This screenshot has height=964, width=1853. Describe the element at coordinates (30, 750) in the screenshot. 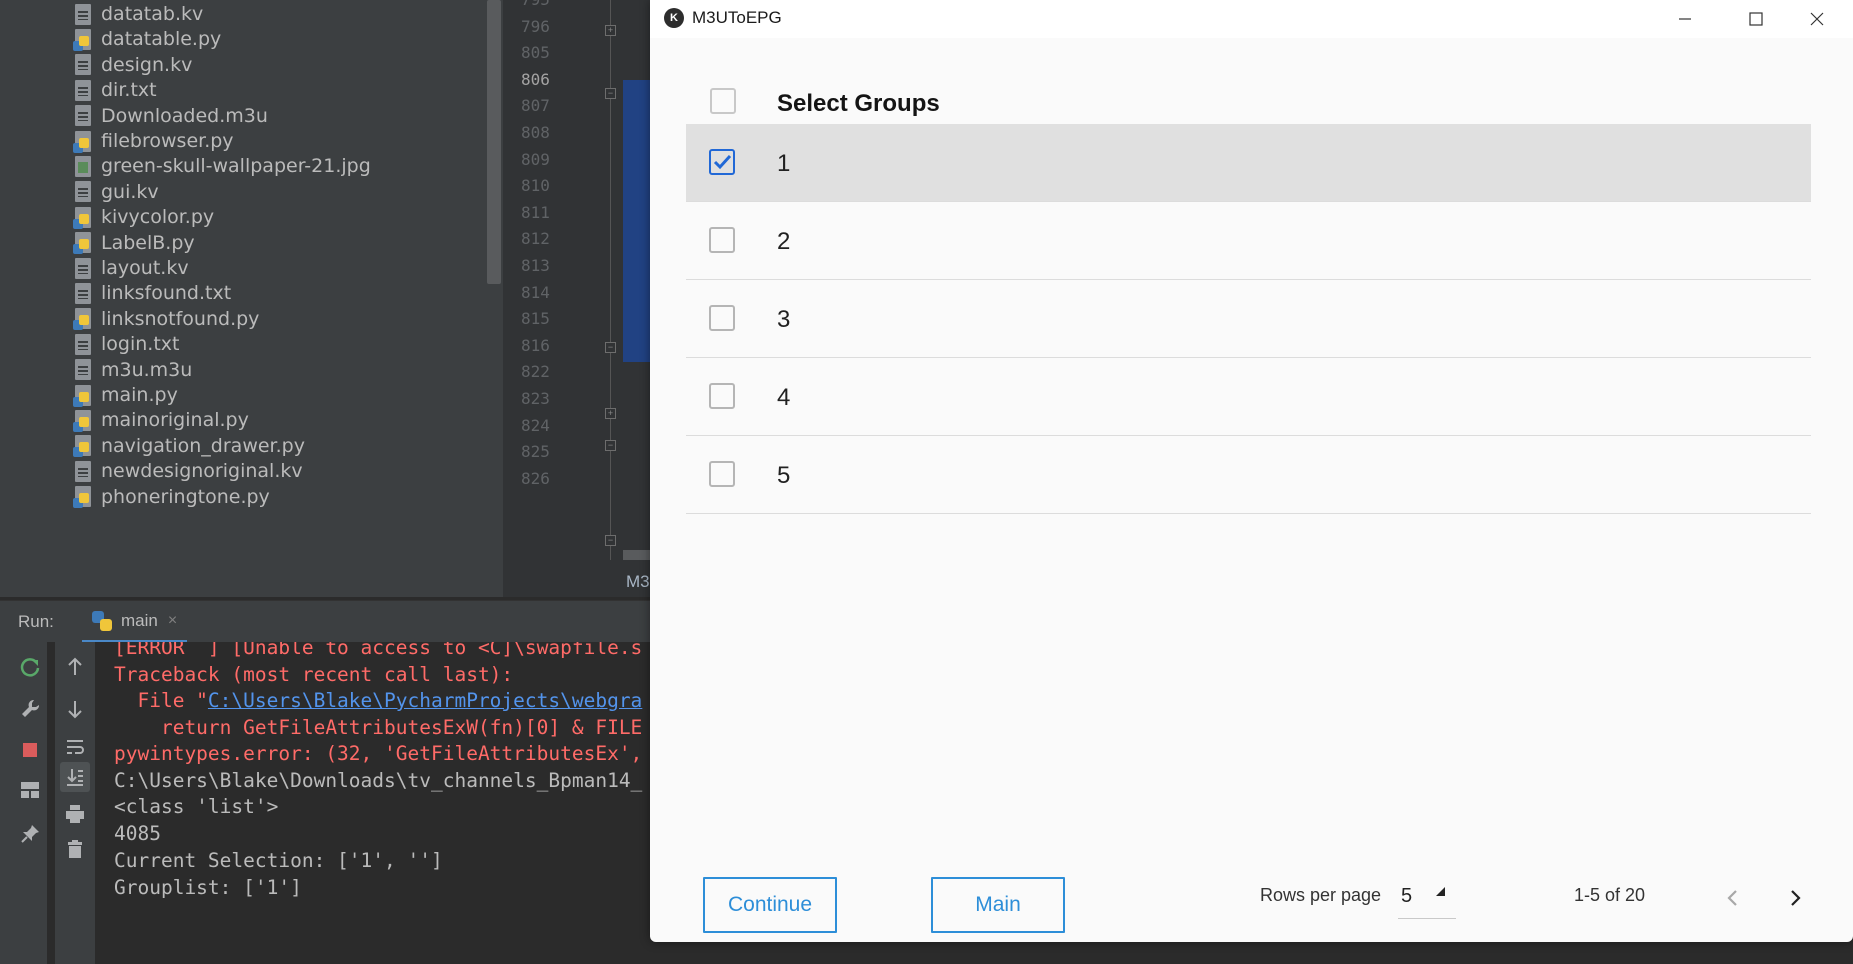

I see `stop-icon` at that location.